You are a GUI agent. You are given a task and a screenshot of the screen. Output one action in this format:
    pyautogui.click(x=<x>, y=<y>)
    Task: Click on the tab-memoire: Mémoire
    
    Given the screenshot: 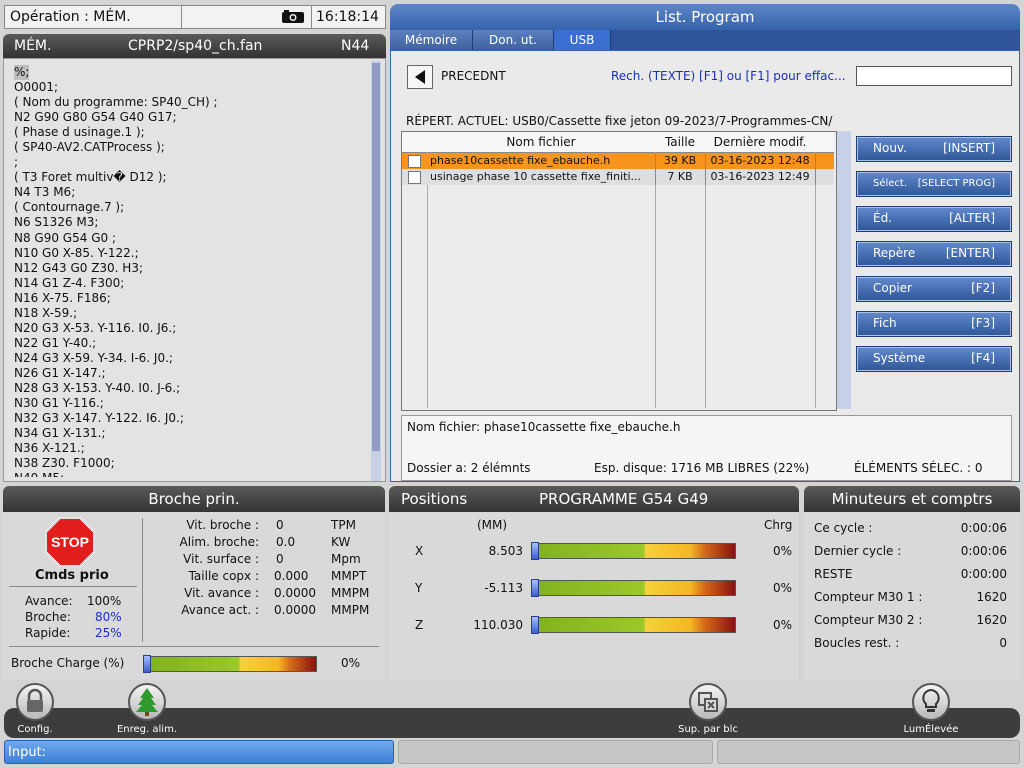 What is the action you would take?
    pyautogui.click(x=431, y=40)
    